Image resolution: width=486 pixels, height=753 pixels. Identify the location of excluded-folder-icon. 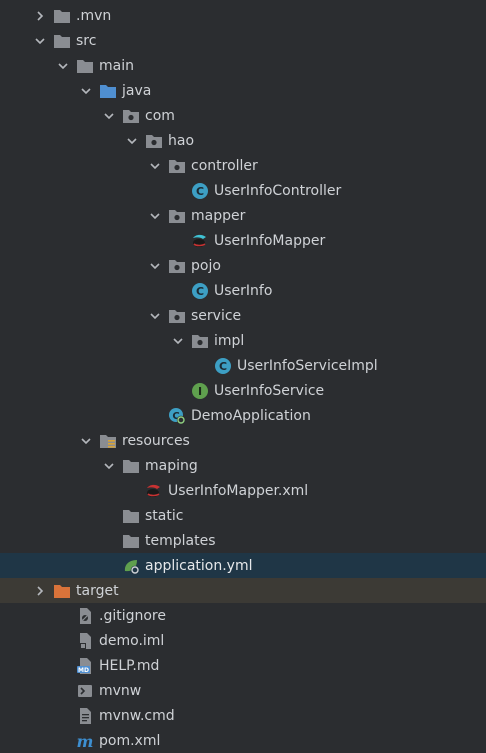
(62, 591).